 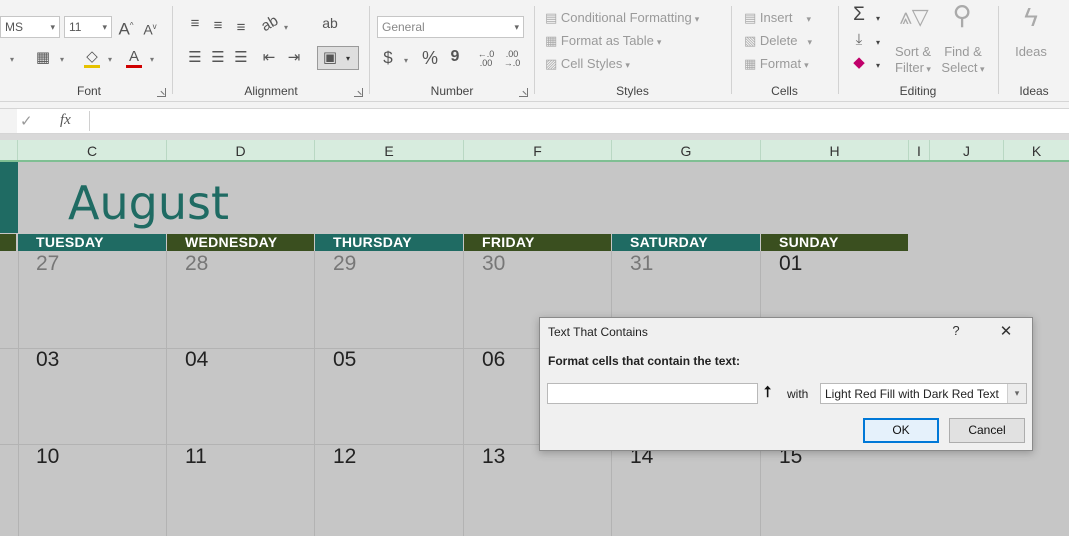 I want to click on column-header-h: H, so click(x=835, y=150).